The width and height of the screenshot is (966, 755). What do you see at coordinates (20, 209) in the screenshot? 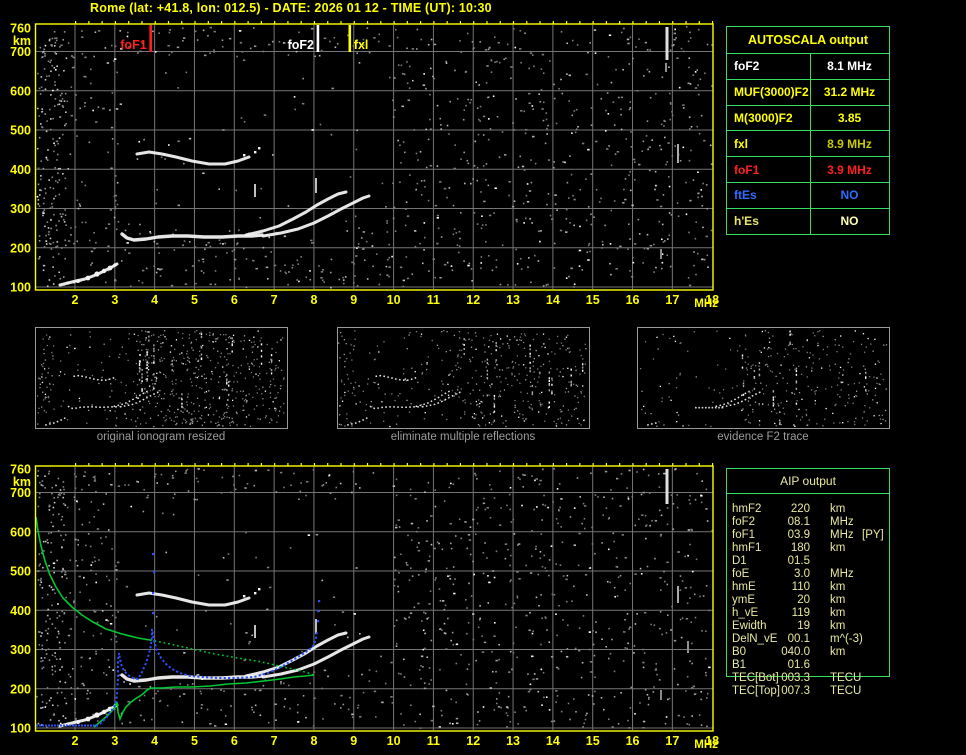
I see `y-tick-label: 300` at bounding box center [20, 209].